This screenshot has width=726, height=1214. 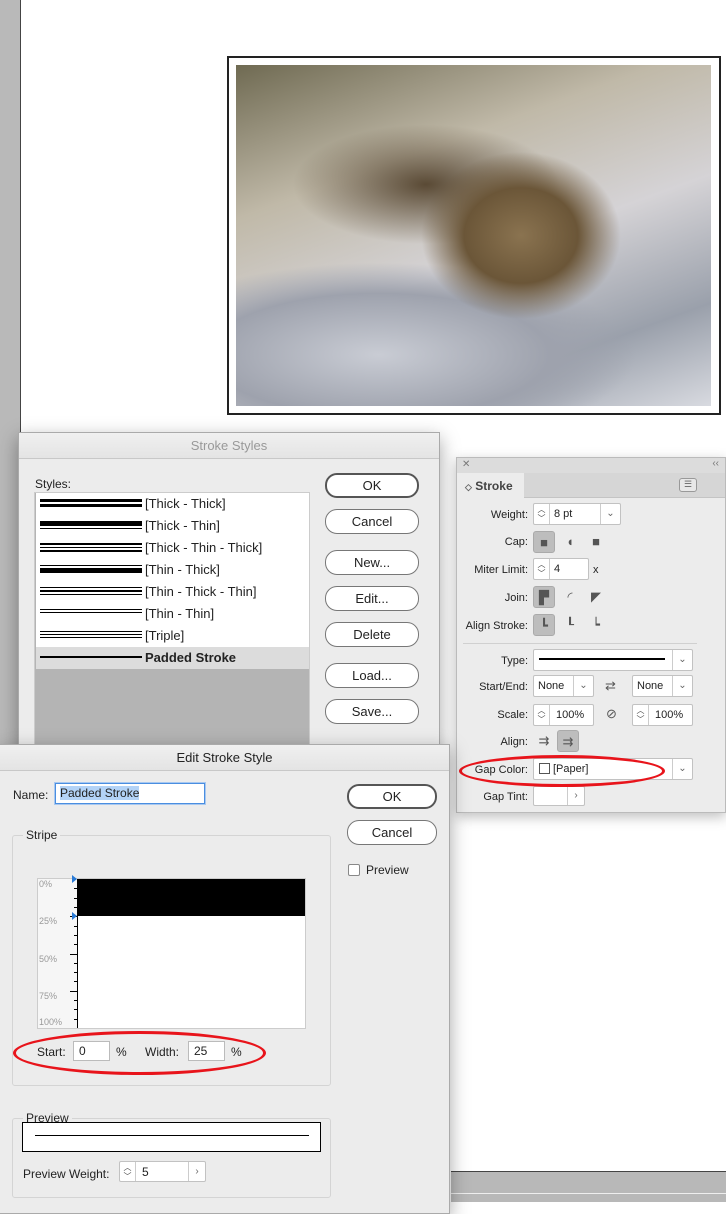 What do you see at coordinates (490, 486) in the screenshot?
I see `tab-stroke: ◇ Stroke` at bounding box center [490, 486].